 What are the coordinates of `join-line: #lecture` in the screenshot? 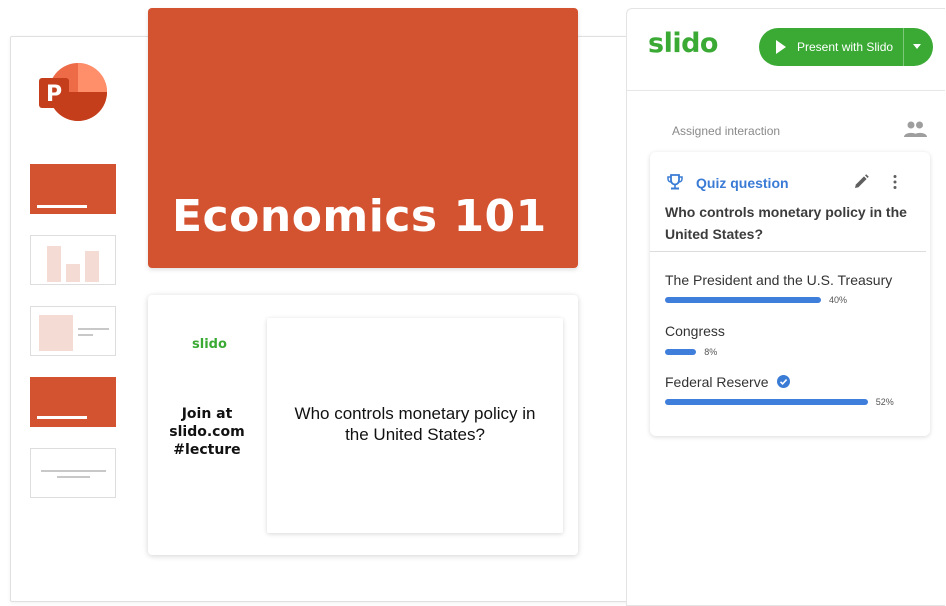 It's located at (207, 450).